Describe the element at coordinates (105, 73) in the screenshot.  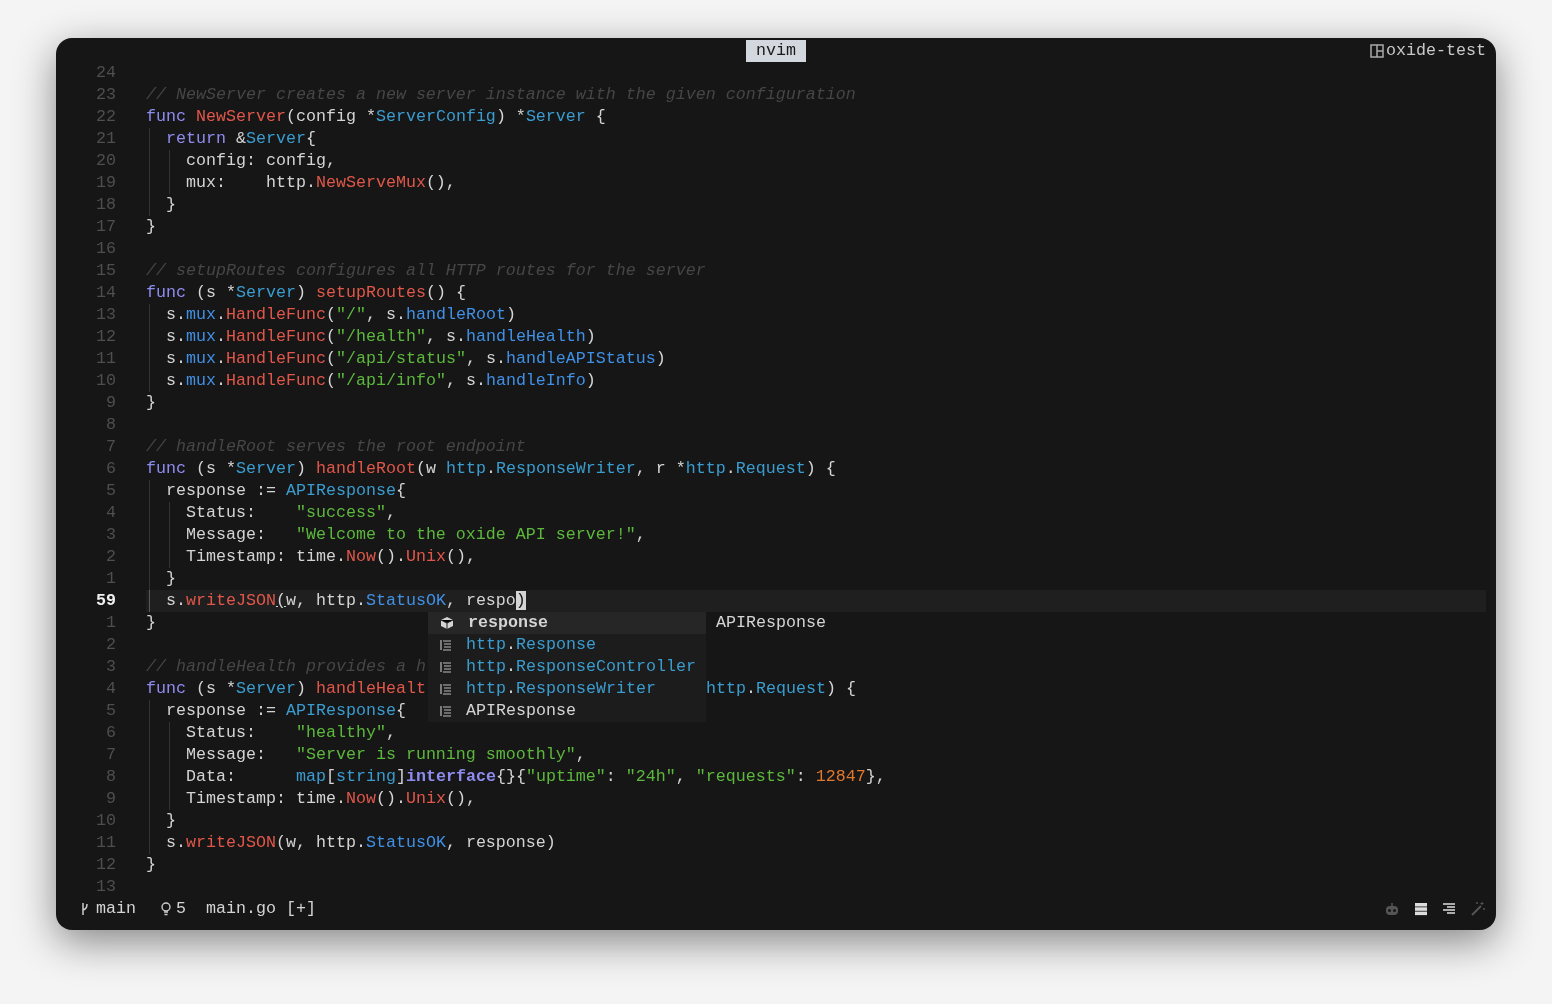
I see `line-number: 24` at that location.